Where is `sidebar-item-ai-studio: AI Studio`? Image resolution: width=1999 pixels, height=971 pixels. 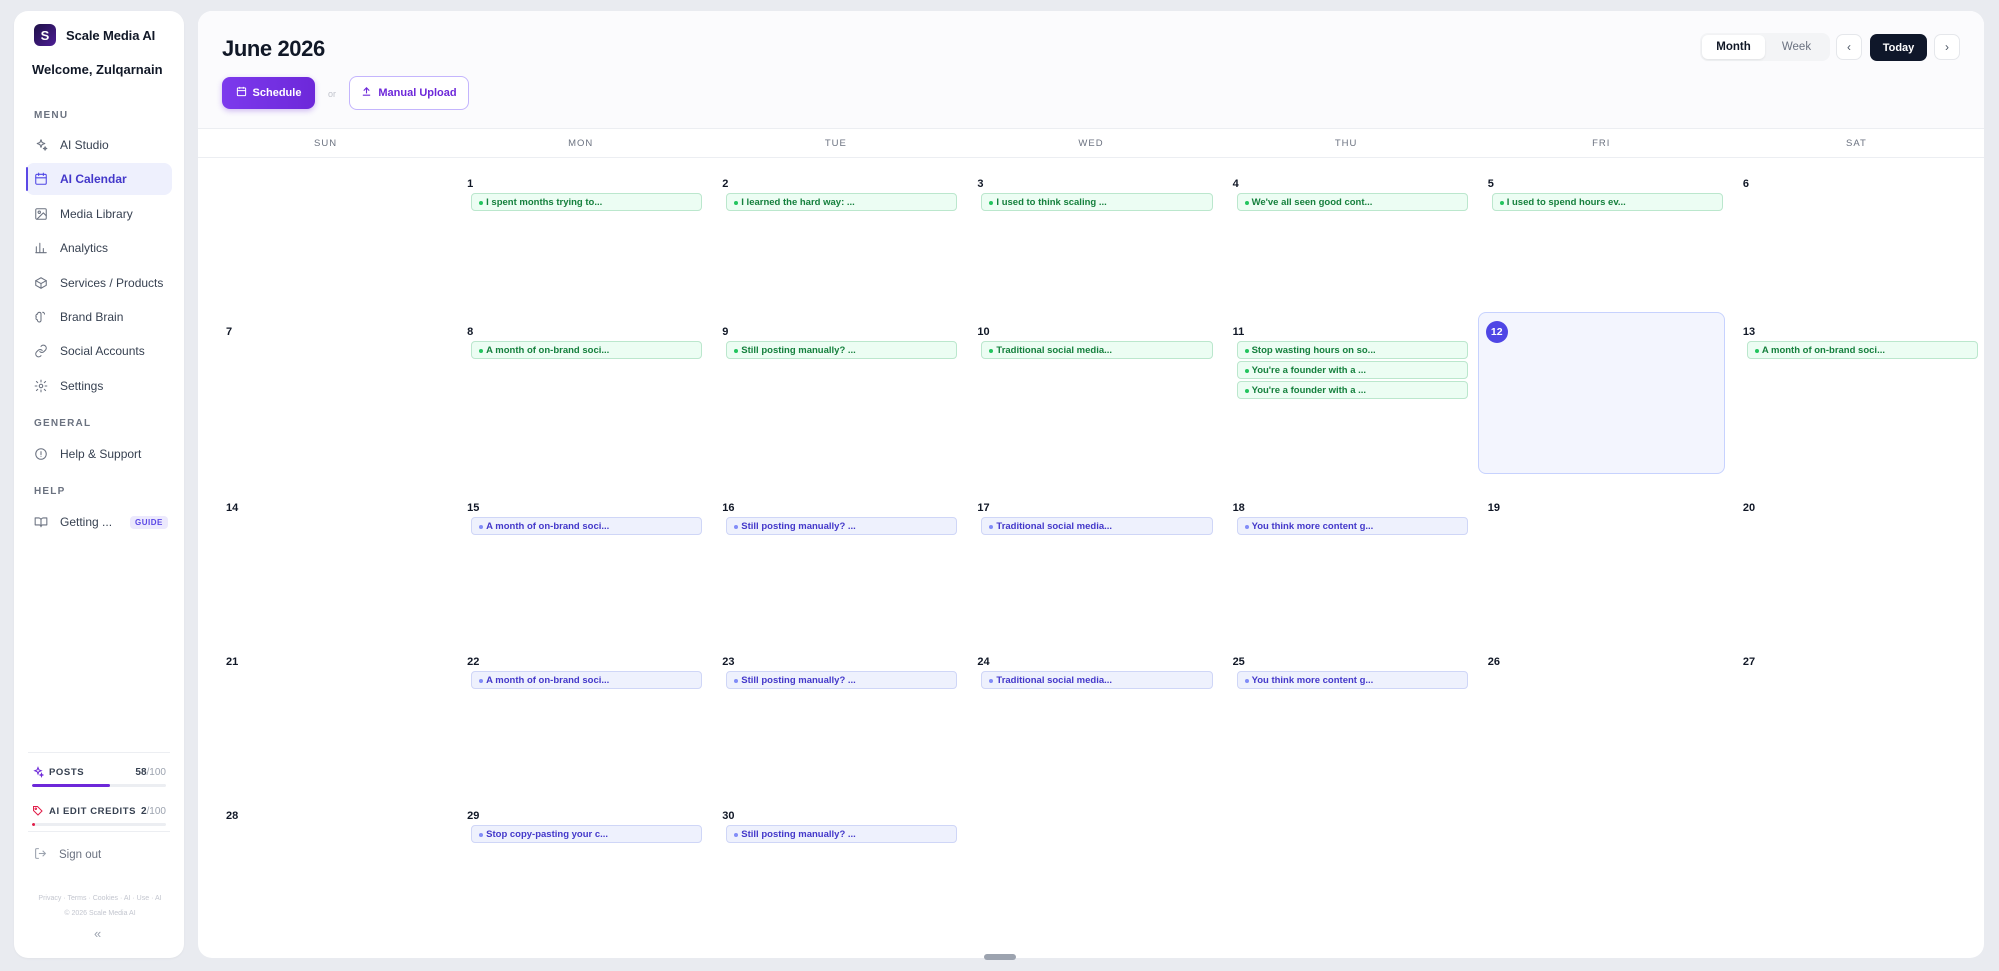 sidebar-item-ai-studio: AI Studio is located at coordinates (99, 145).